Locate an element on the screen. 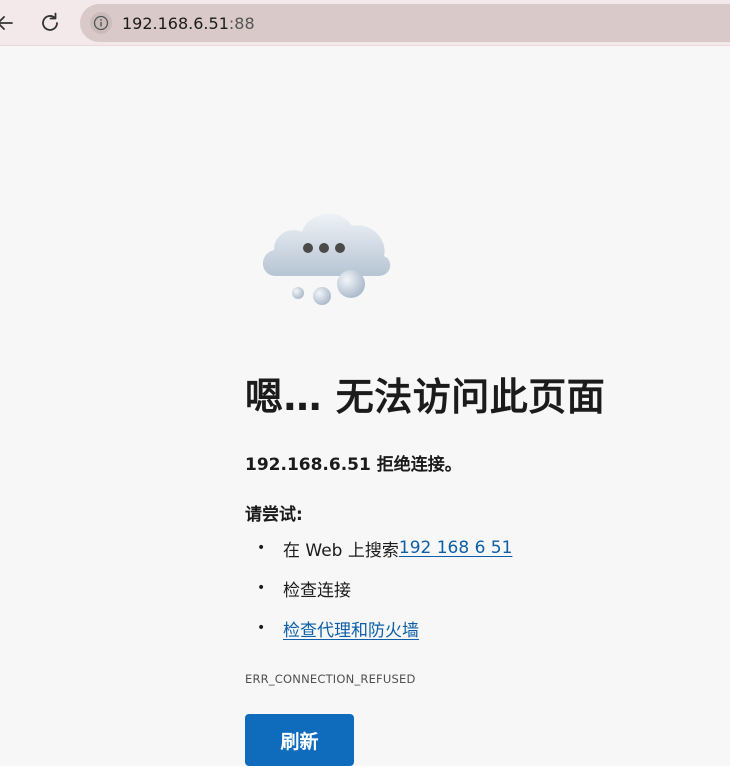  url-text: 192.168.6.51:88 is located at coordinates (188, 23).